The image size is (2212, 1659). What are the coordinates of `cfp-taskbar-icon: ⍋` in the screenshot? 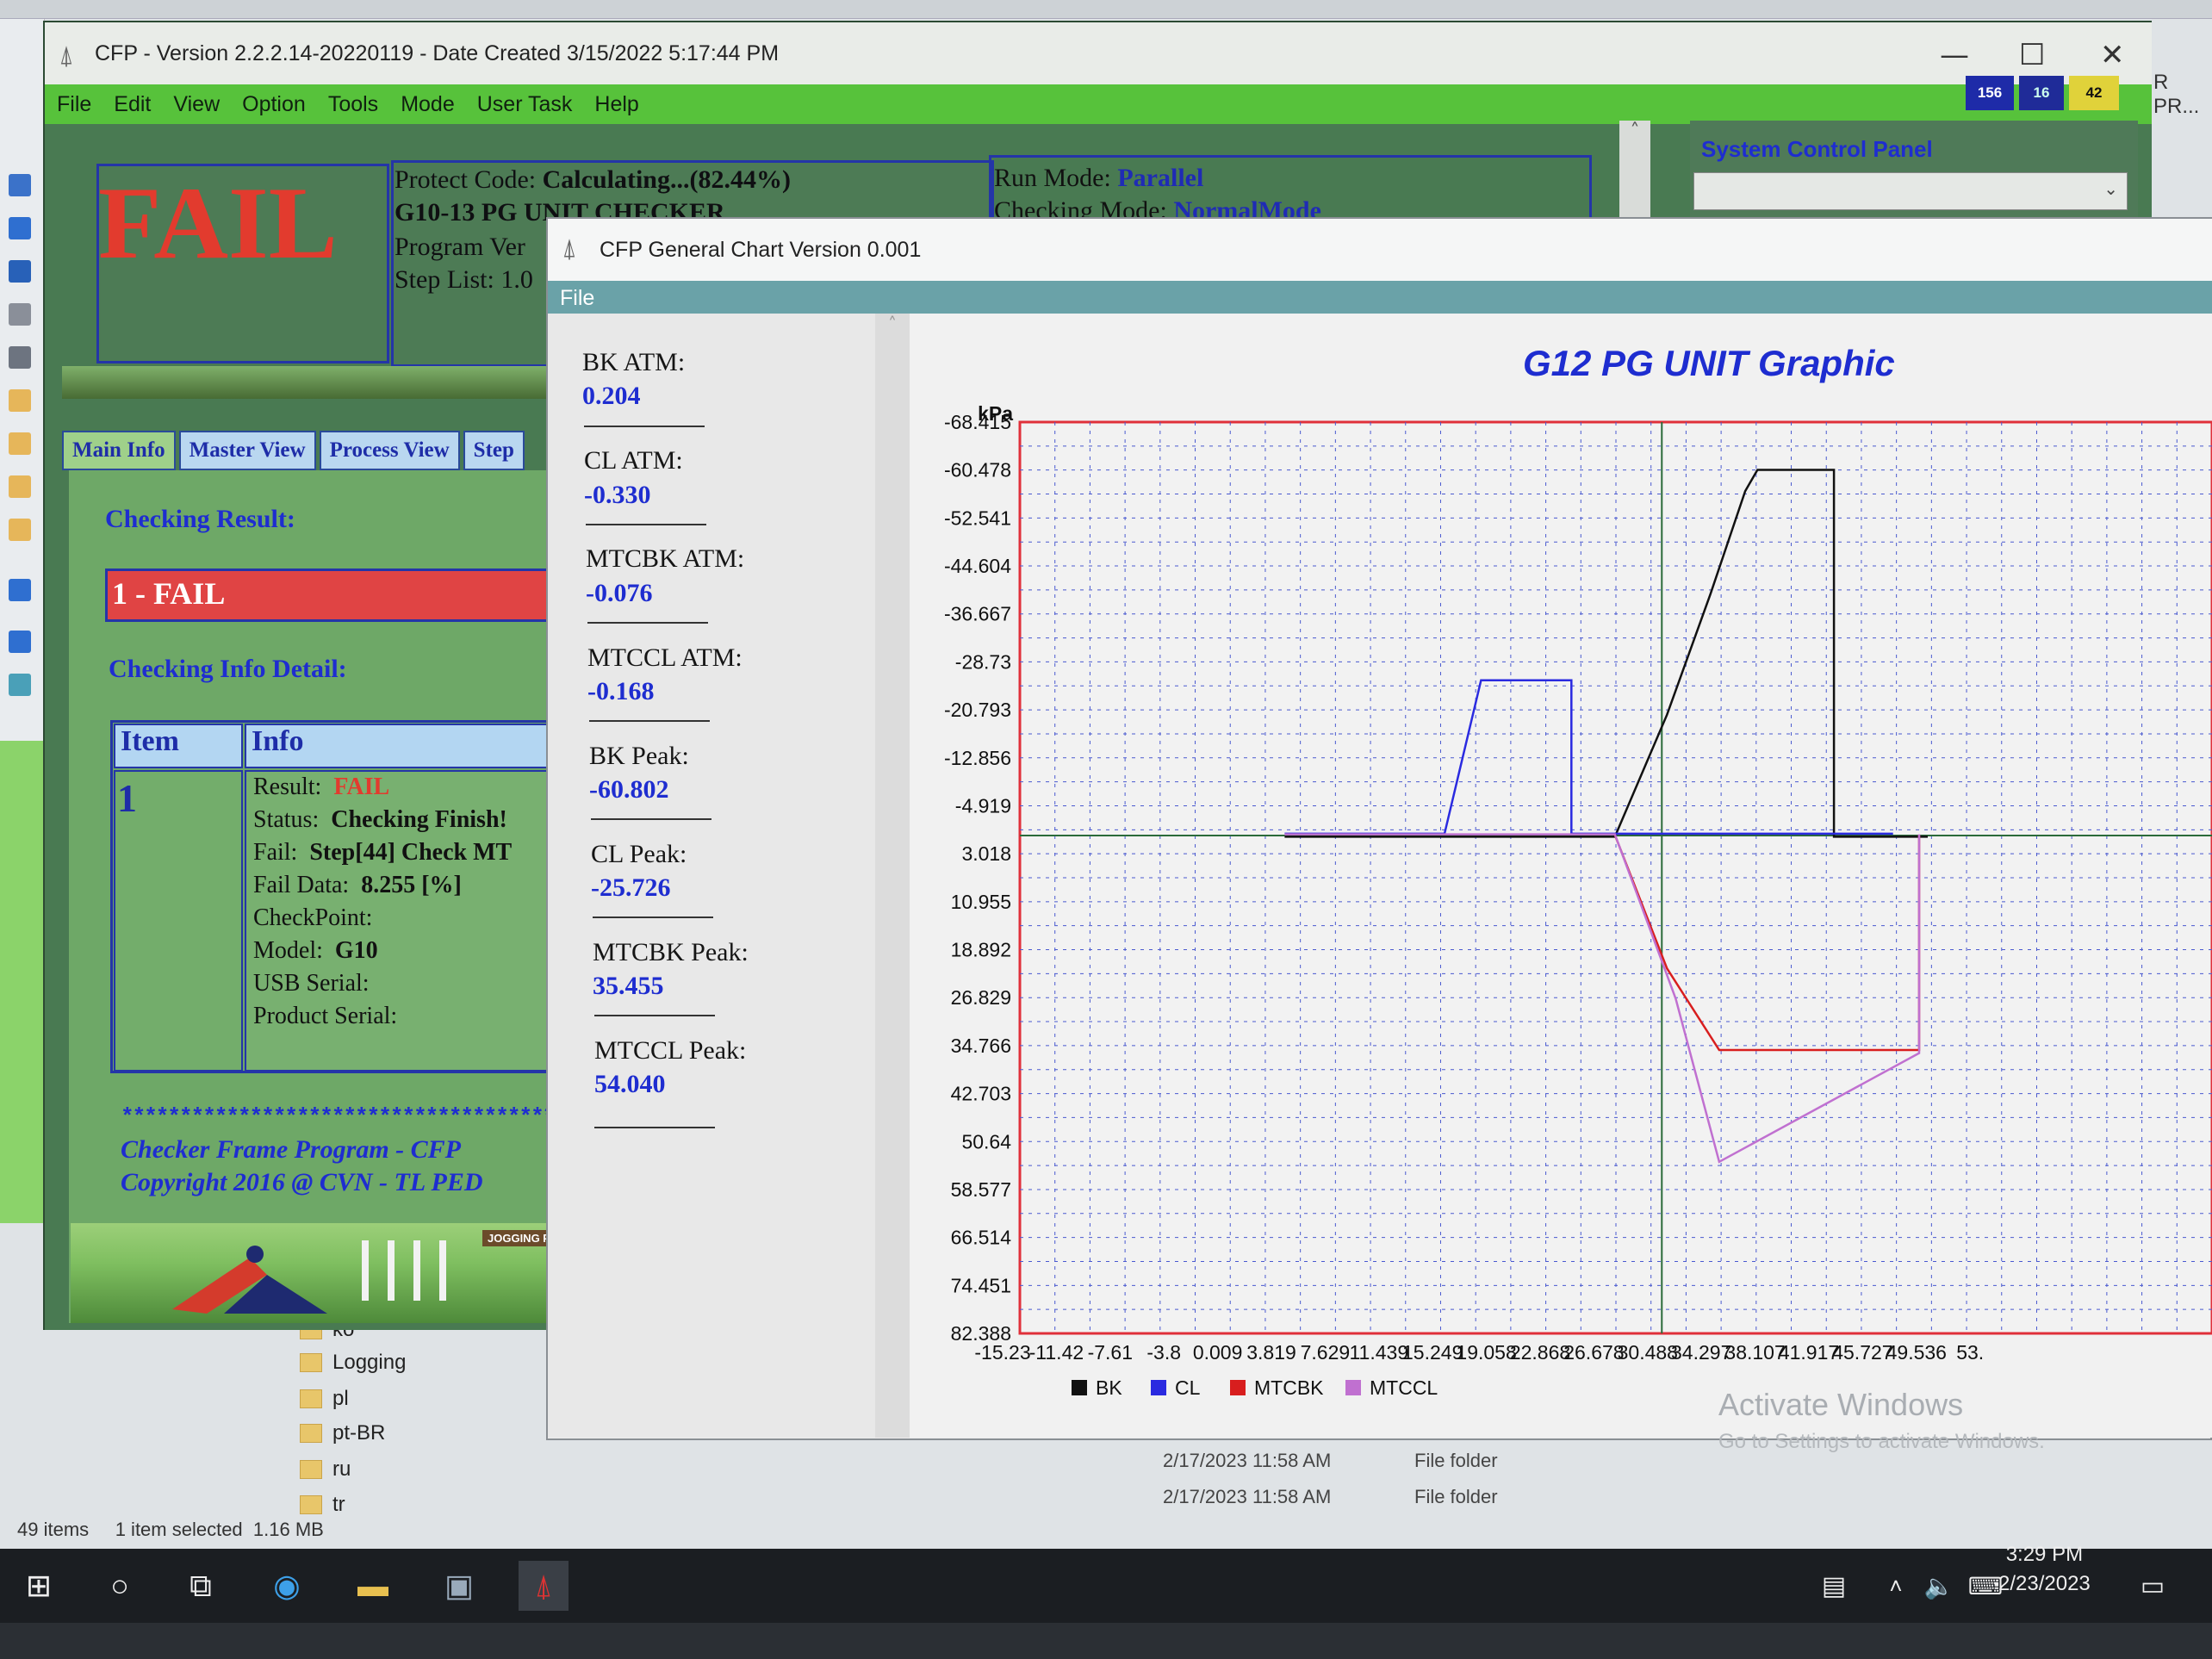 It's located at (544, 1586).